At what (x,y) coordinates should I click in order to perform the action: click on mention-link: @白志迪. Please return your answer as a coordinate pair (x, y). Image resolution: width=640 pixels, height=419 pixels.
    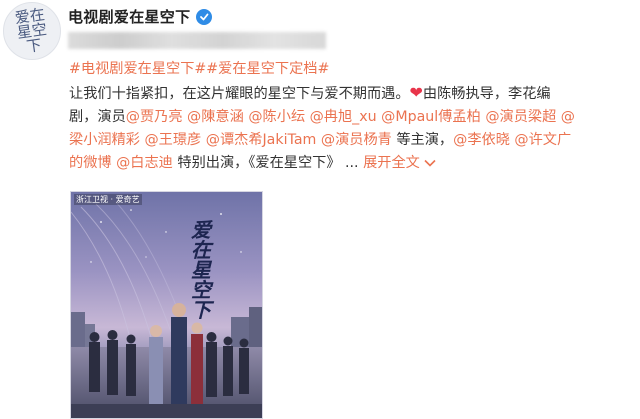
    Looking at the image, I should click on (144, 163).